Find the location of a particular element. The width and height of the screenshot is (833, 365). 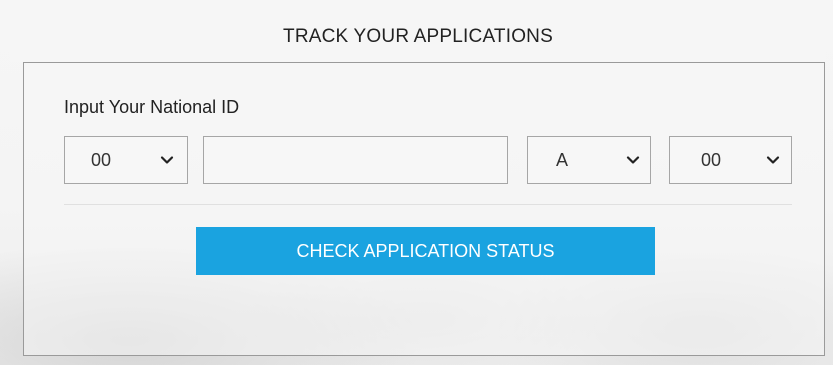

check-application-status-button: CHECK APPLICATION STATUS is located at coordinates (425, 251).